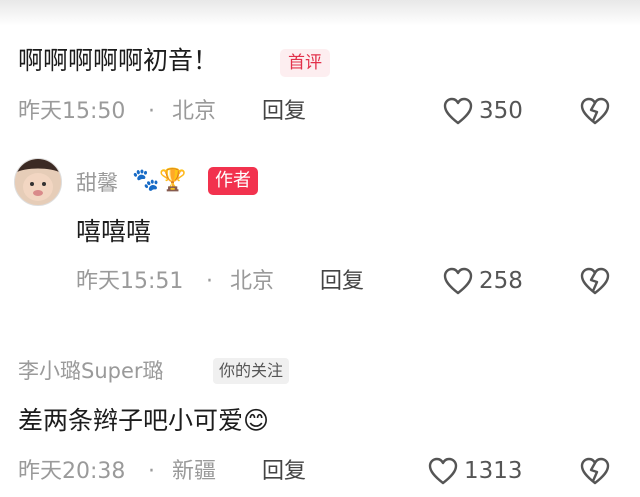  What do you see at coordinates (251, 371) in the screenshot?
I see `following-badge: 你的关注` at bounding box center [251, 371].